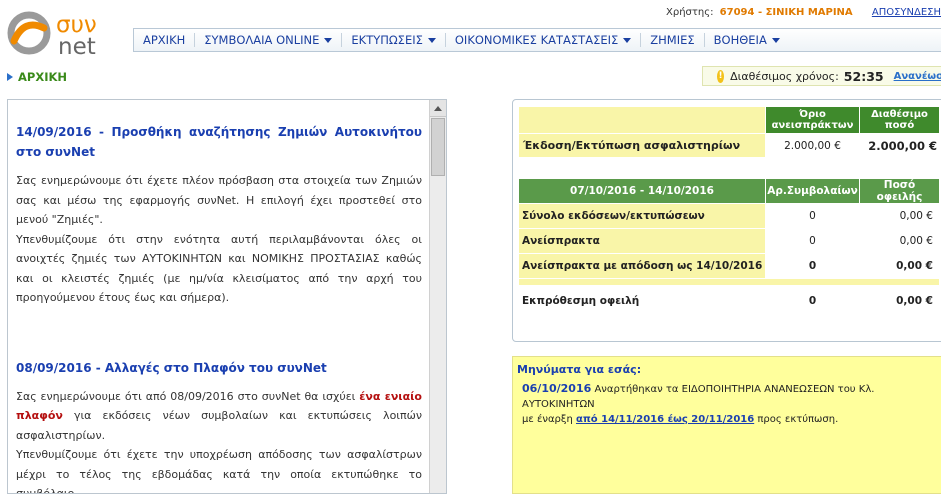  What do you see at coordinates (642, 120) in the screenshot?
I see `blank-cell` at bounding box center [642, 120].